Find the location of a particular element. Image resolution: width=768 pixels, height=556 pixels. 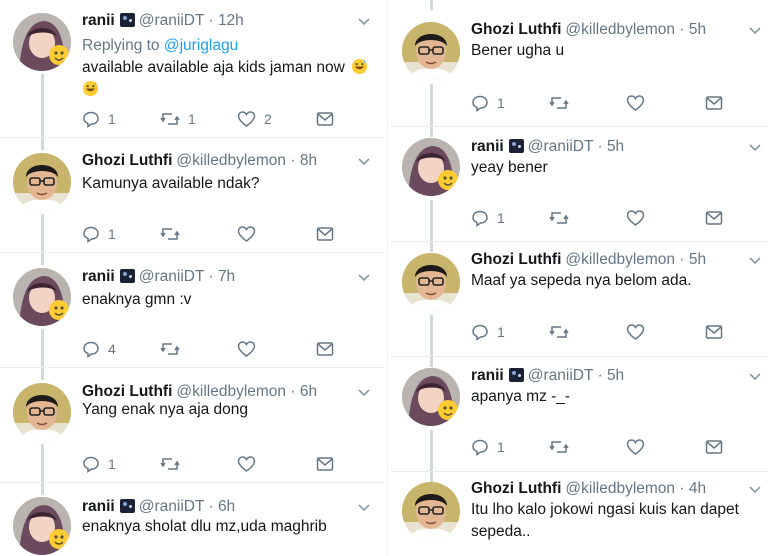

timestamp: 12h is located at coordinates (231, 20).